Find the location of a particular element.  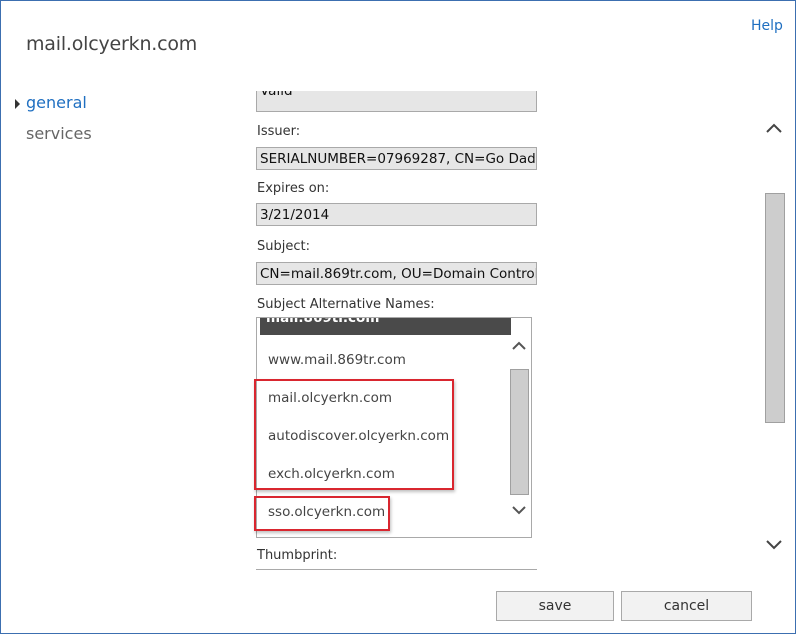

issuer-label: Issuer: is located at coordinates (279, 131).